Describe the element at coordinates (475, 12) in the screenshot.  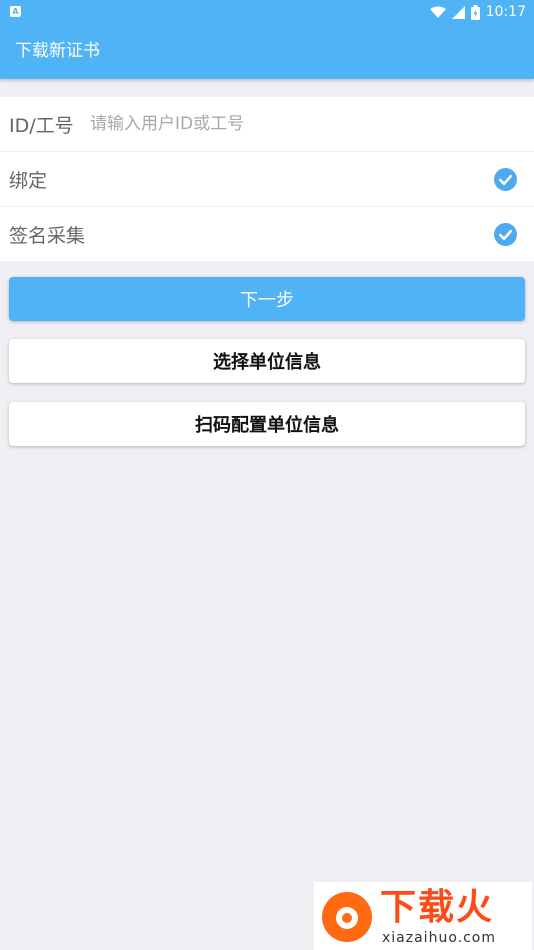
I see `battery-icon` at that location.